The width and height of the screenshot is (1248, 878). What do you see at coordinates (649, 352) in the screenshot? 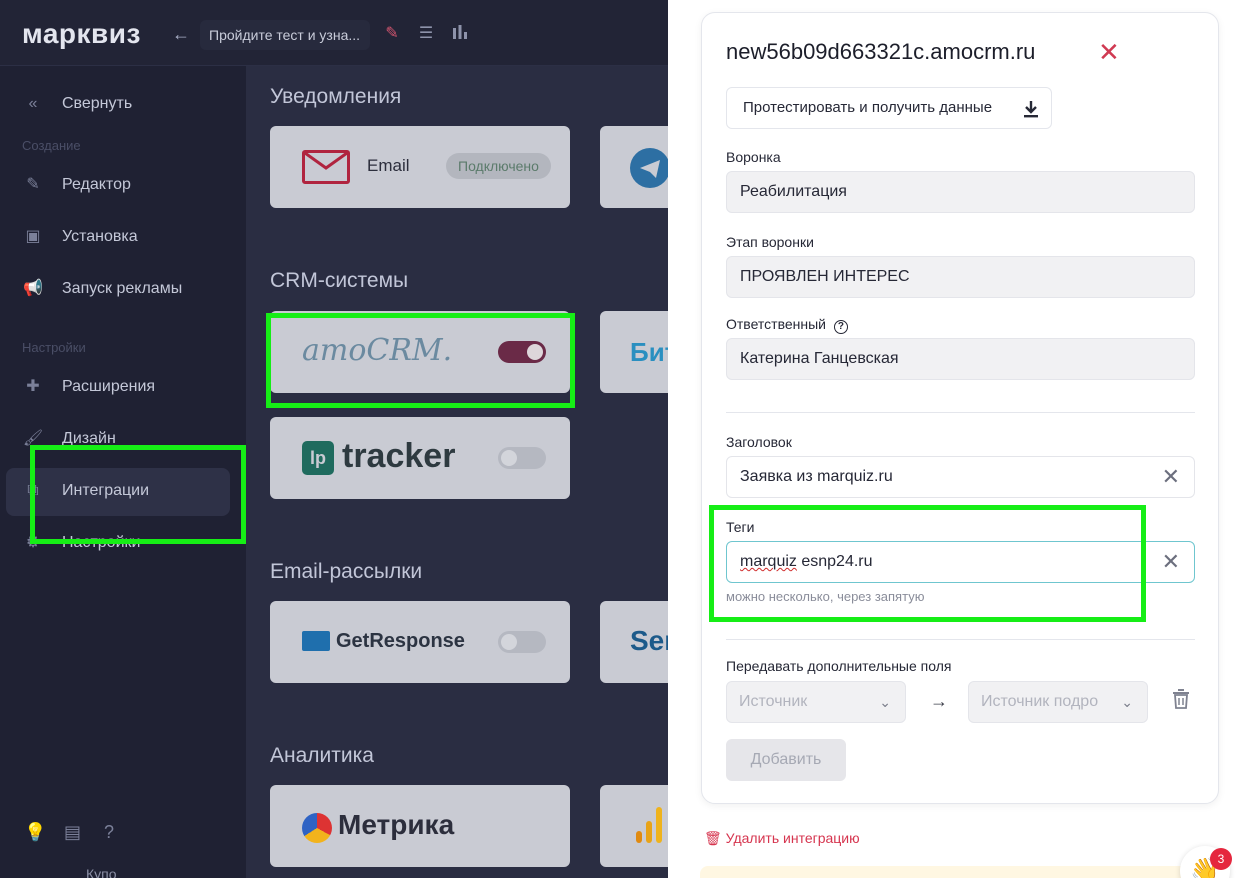
I see `bitrix-logo: Бит` at bounding box center [649, 352].